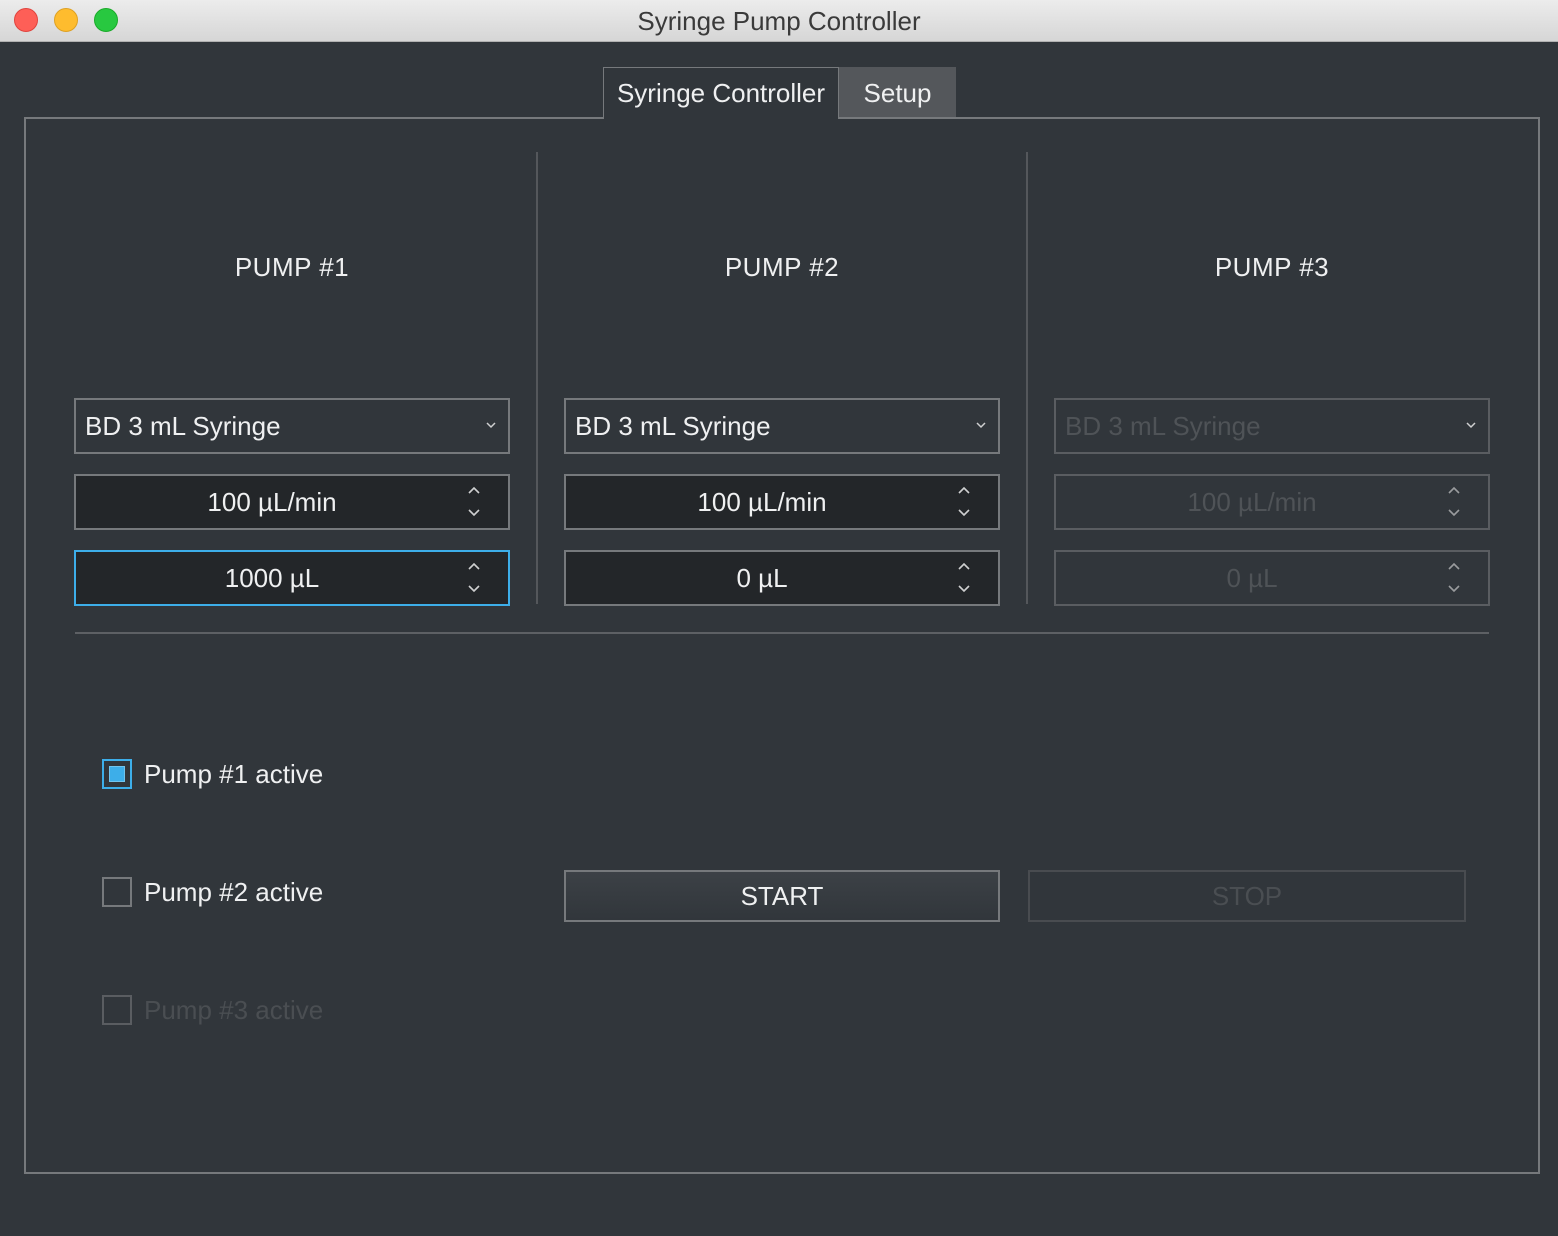 The image size is (1558, 1236). What do you see at coordinates (1252, 578) in the screenshot?
I see `pump-3-volume-value: 0 µL` at bounding box center [1252, 578].